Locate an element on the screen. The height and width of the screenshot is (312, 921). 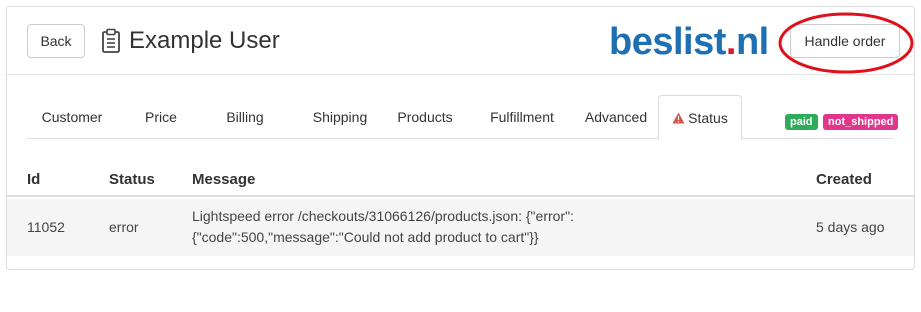
tab-label: Fulfillment is located at coordinates (522, 117).